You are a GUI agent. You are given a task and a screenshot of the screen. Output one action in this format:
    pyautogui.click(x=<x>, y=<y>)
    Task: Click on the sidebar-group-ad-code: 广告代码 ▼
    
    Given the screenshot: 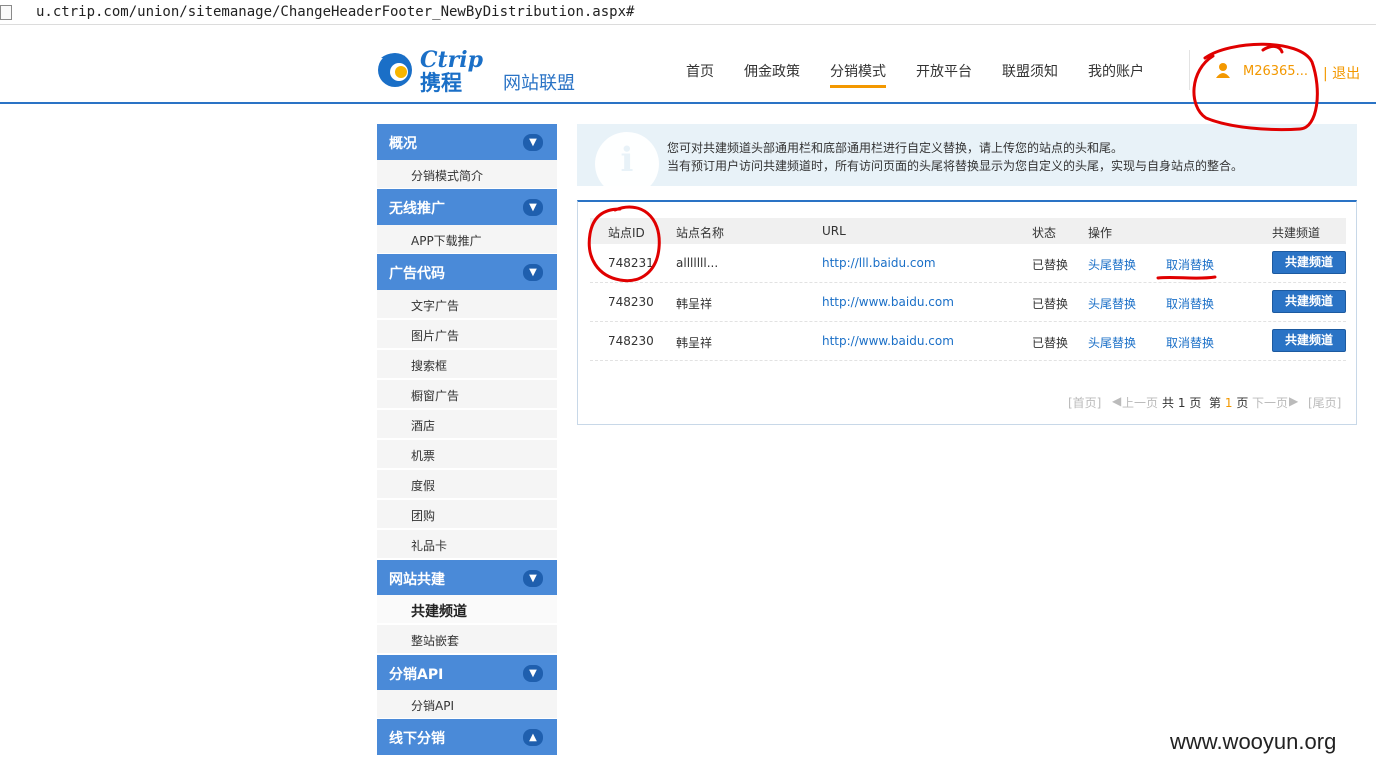 What is the action you would take?
    pyautogui.click(x=467, y=272)
    